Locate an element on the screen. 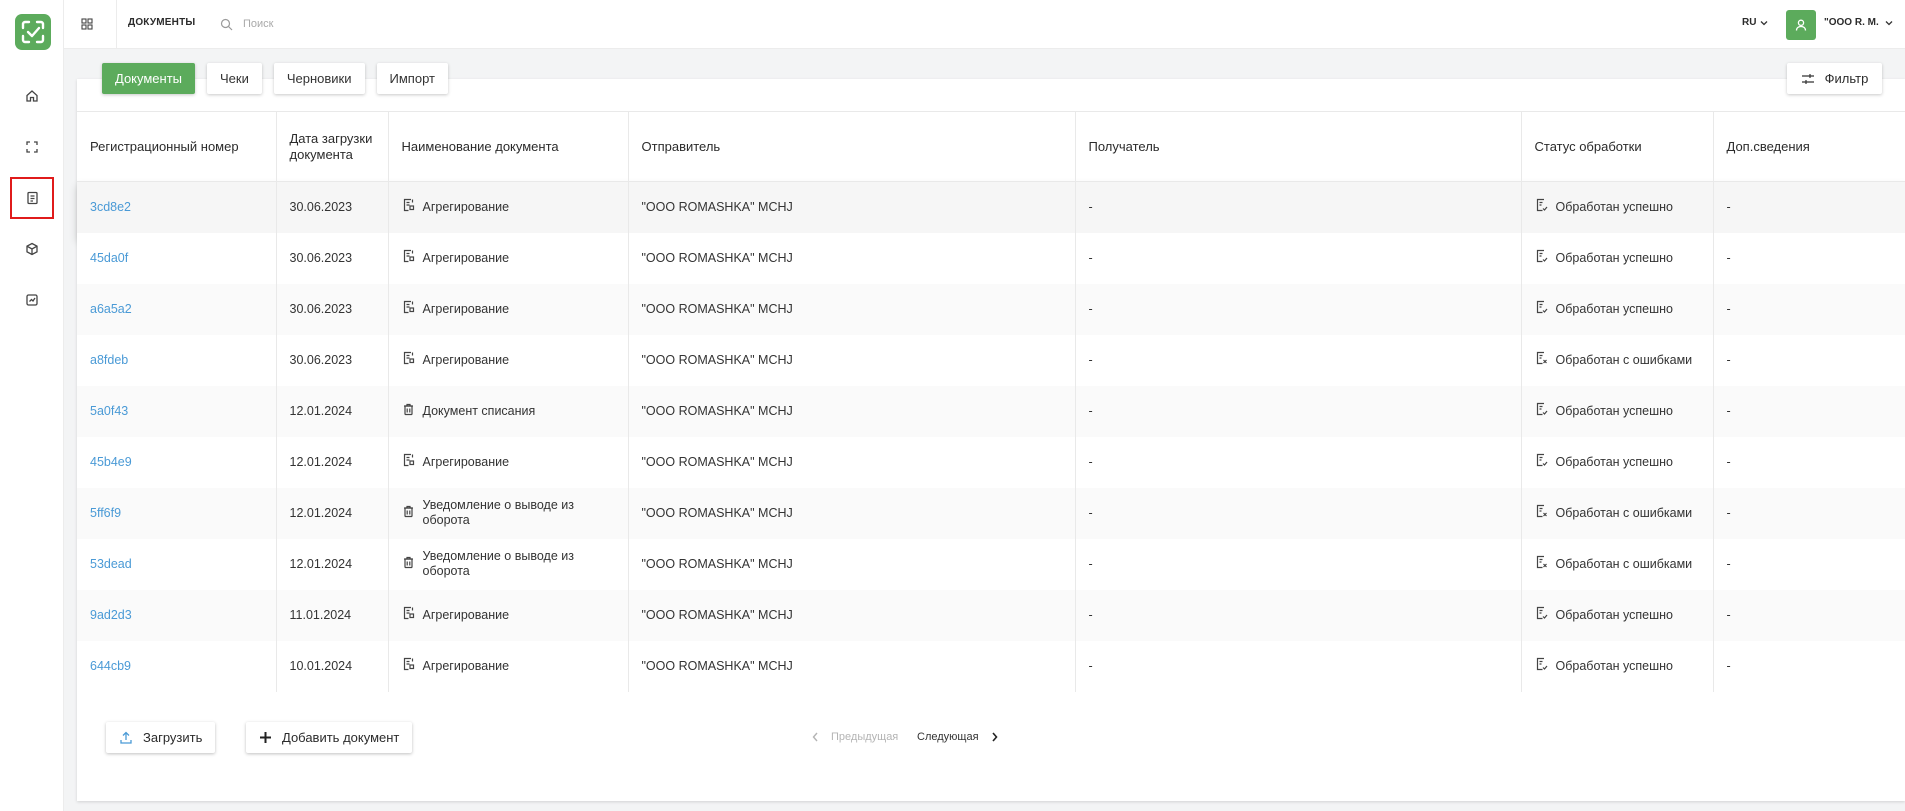  scan-icon is located at coordinates (32, 147).